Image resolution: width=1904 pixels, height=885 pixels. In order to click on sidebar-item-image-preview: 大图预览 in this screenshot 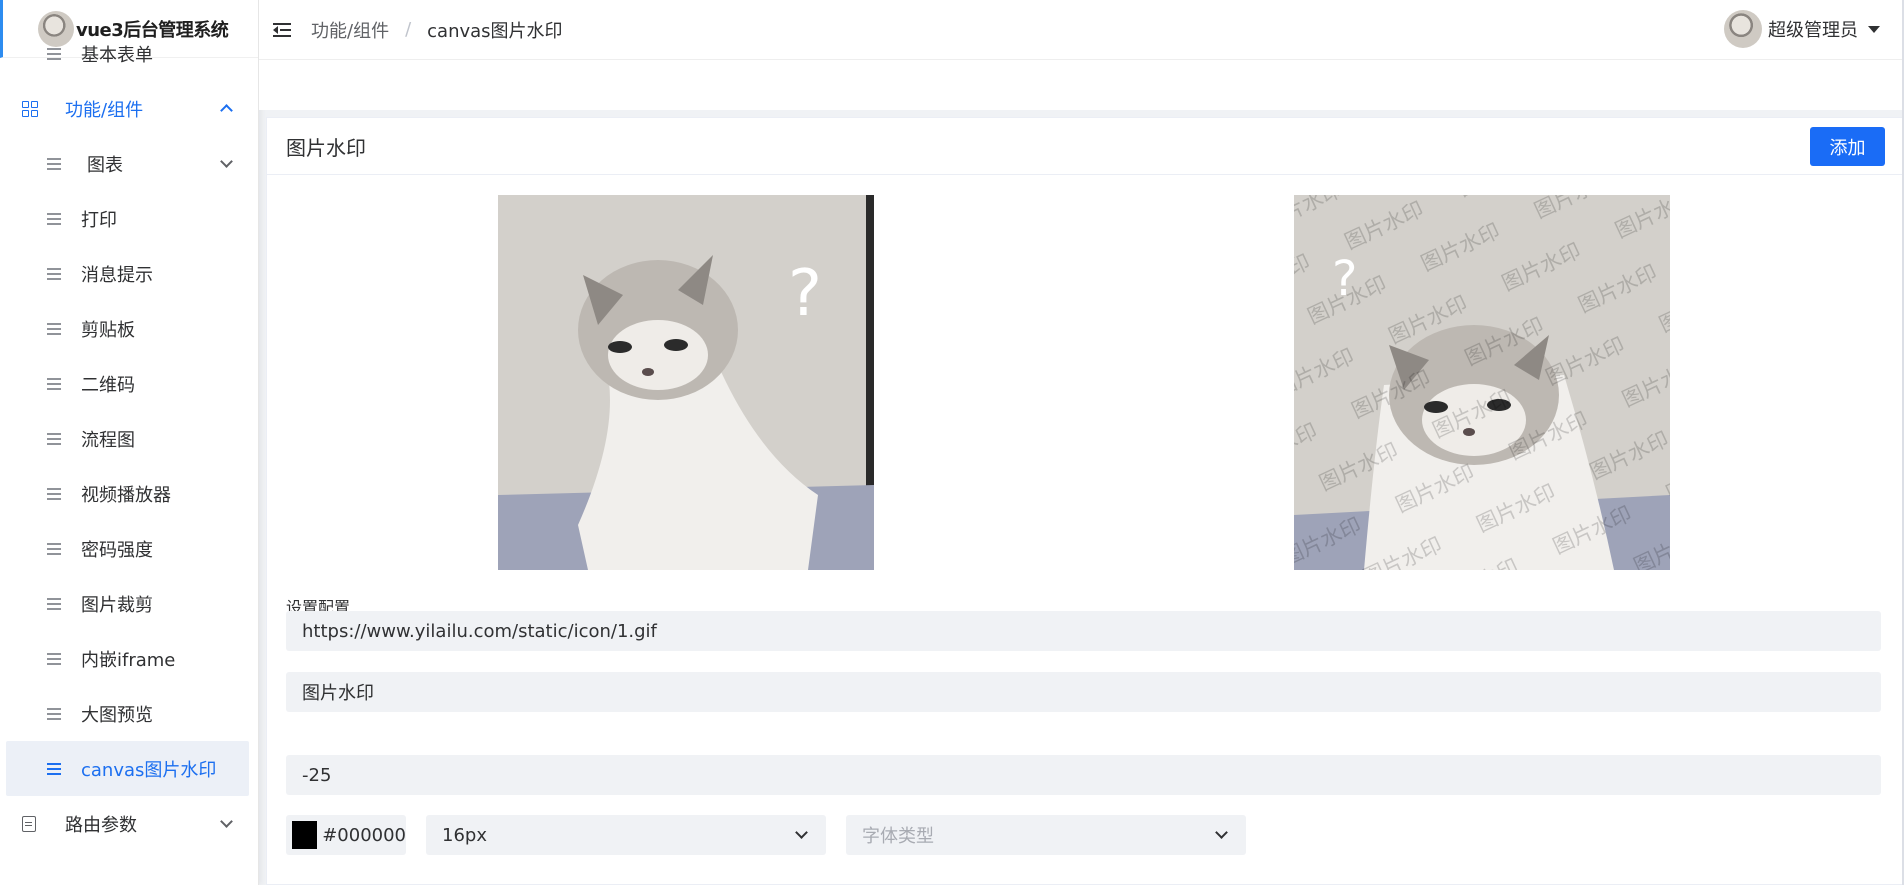, I will do `click(129, 713)`.